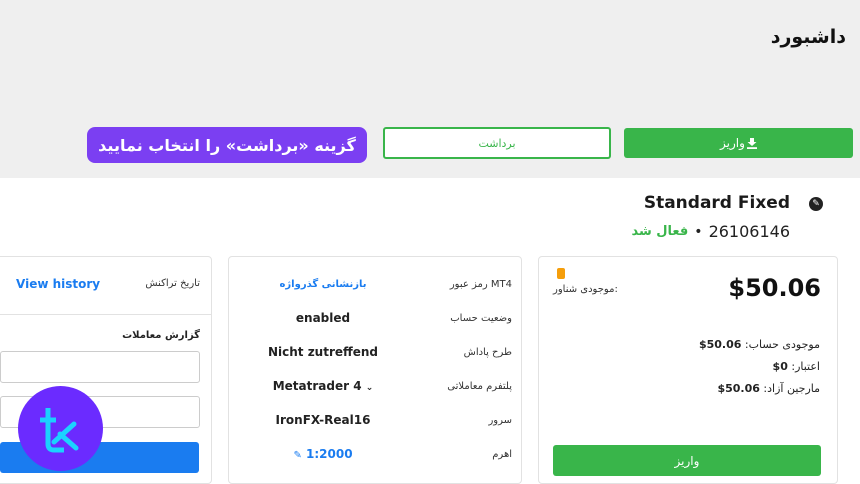  I want to click on info-row-bonus: Nicht zutreffend طرح پاداش, so click(378, 352).